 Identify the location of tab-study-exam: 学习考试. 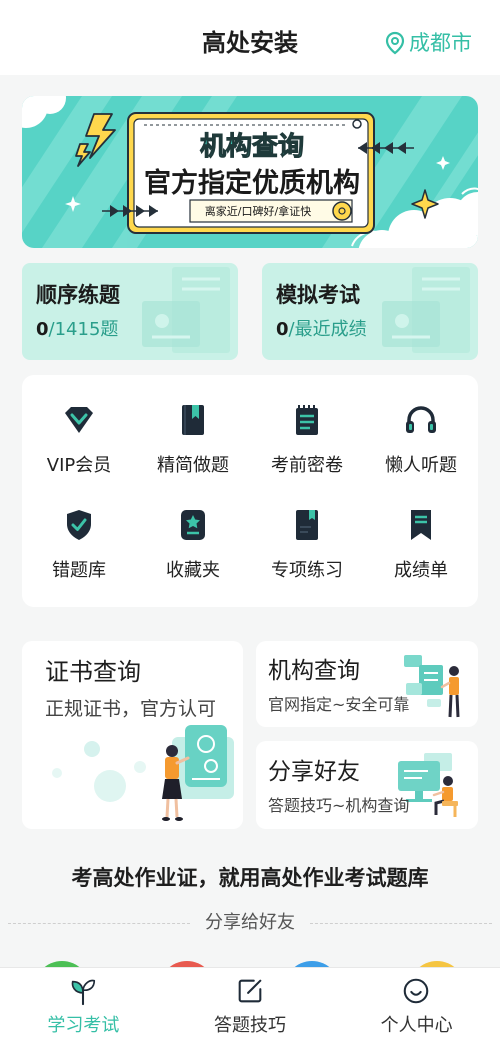
(83, 1008).